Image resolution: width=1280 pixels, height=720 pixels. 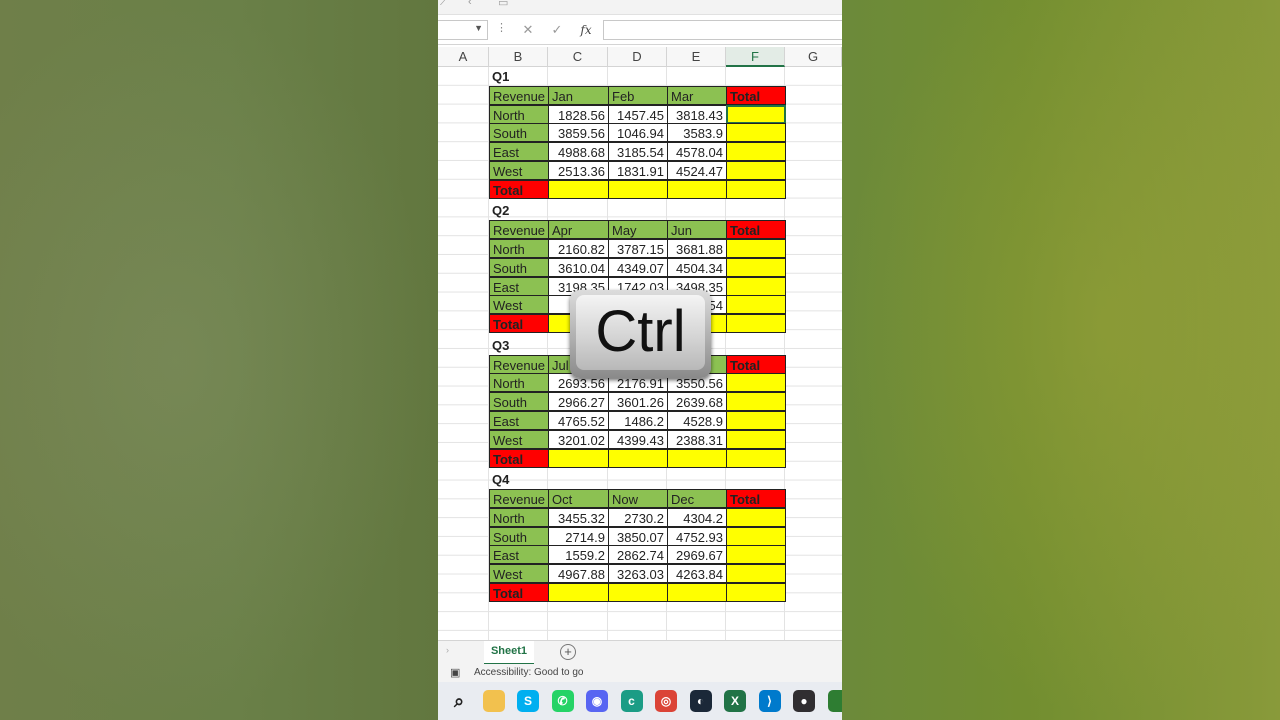 I want to click on enter-icon: ✓, so click(x=557, y=30).